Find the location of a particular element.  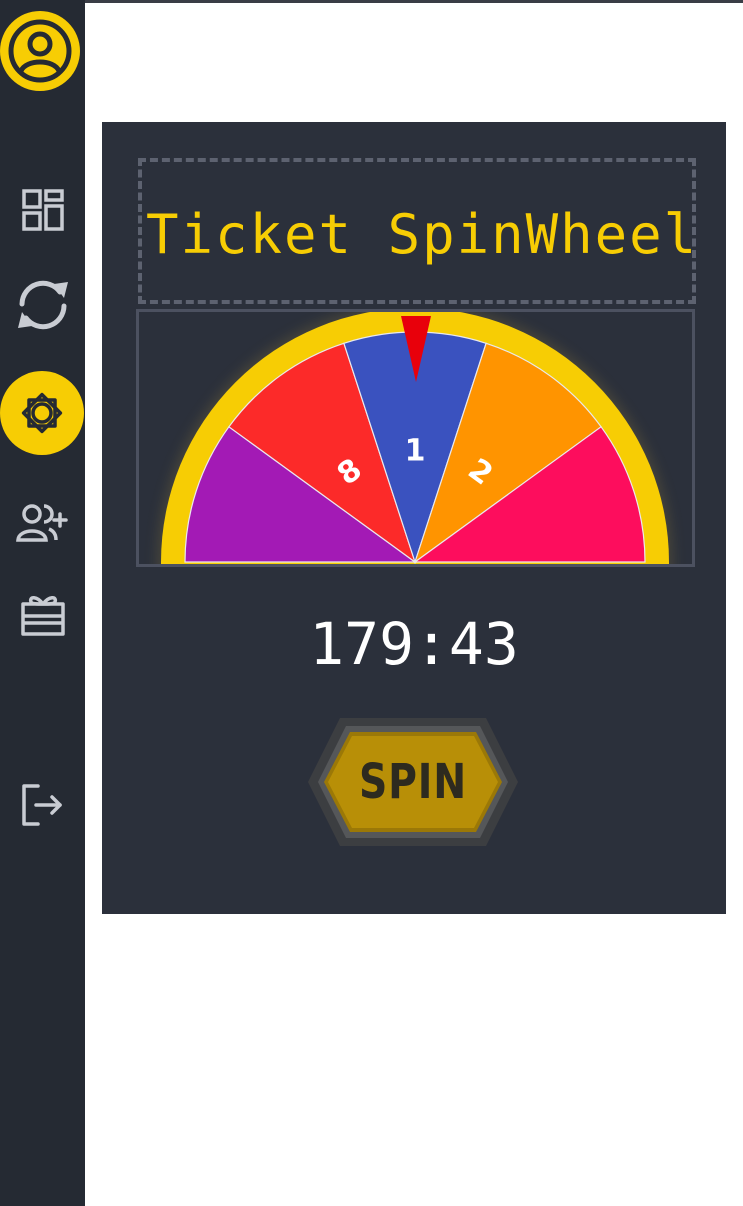

gift-box-icon is located at coordinates (42, 616).